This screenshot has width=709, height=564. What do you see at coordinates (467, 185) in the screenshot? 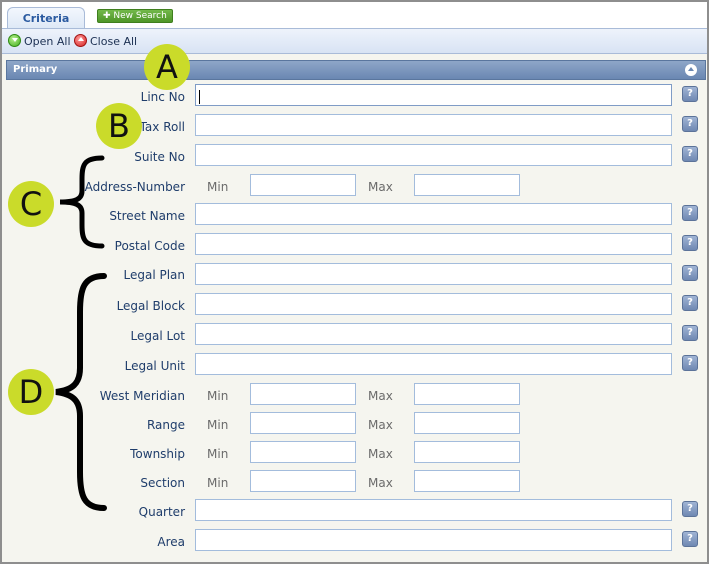
I see `address-number-max-input` at bounding box center [467, 185].